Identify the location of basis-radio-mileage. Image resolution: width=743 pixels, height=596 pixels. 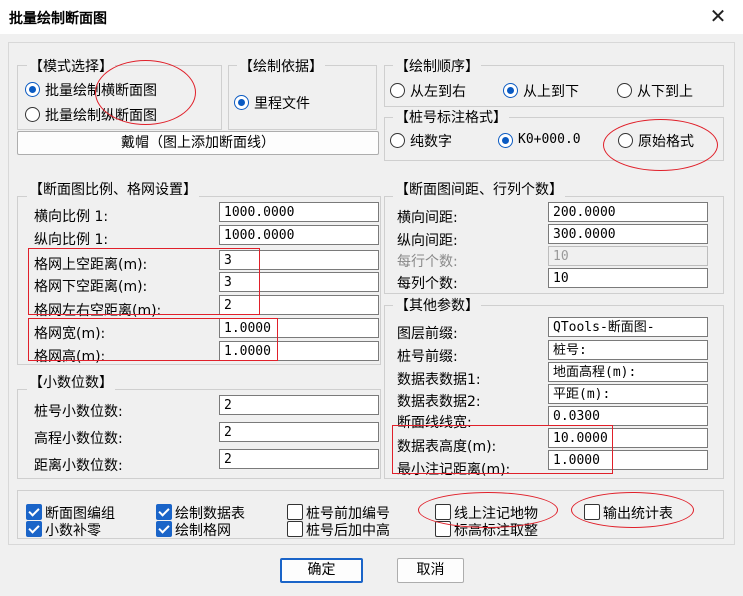
(241, 102).